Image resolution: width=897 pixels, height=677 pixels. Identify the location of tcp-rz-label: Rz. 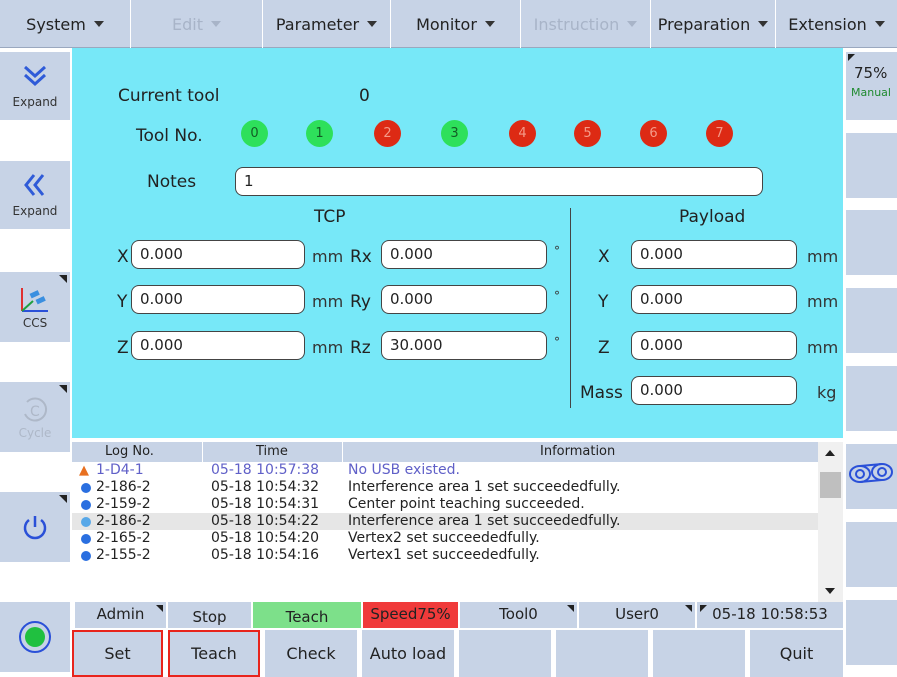
(360, 348).